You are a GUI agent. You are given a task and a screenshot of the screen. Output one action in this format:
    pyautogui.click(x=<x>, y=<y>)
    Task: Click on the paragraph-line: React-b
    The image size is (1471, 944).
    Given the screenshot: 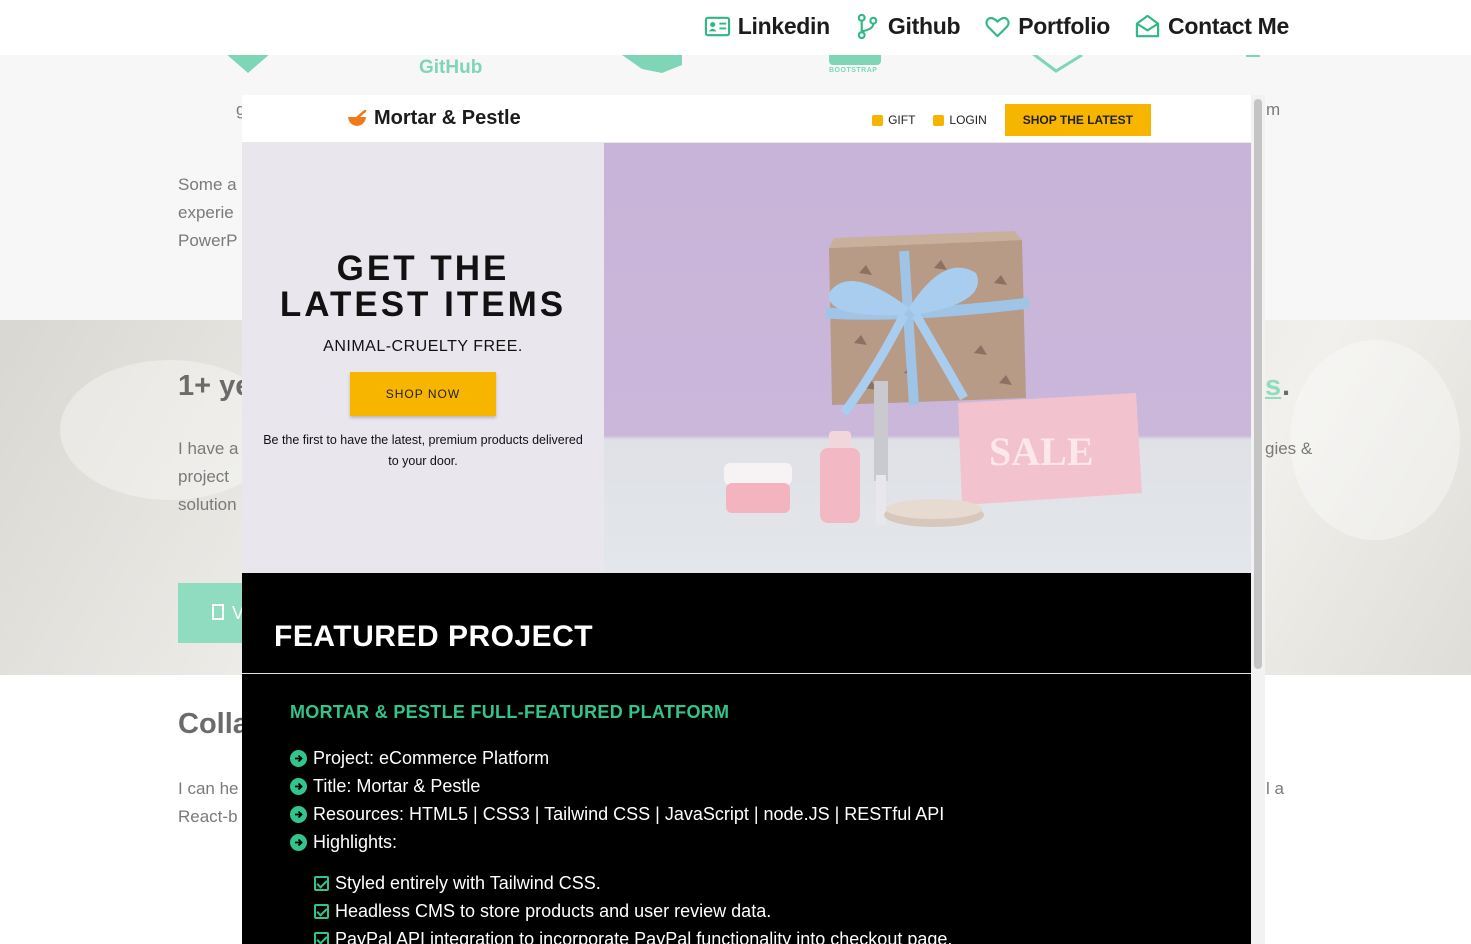 What is the action you would take?
    pyautogui.click(x=208, y=816)
    